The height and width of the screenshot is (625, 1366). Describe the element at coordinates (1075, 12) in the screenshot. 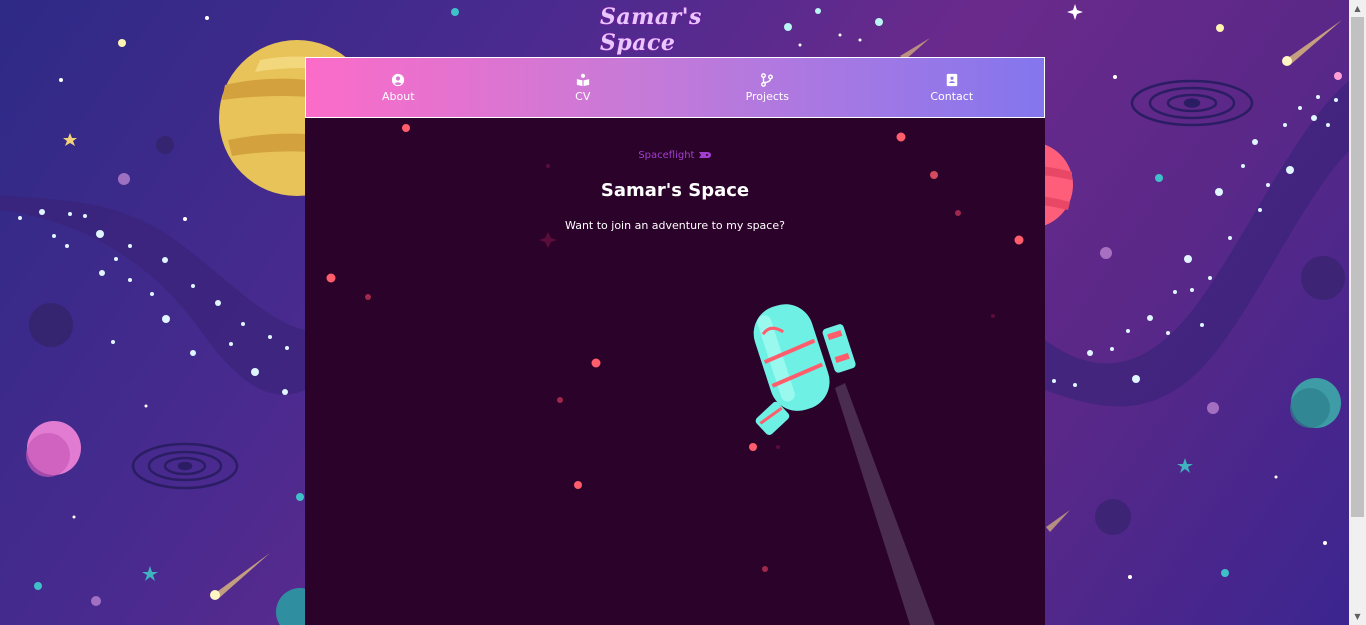

I see `sparkle` at that location.